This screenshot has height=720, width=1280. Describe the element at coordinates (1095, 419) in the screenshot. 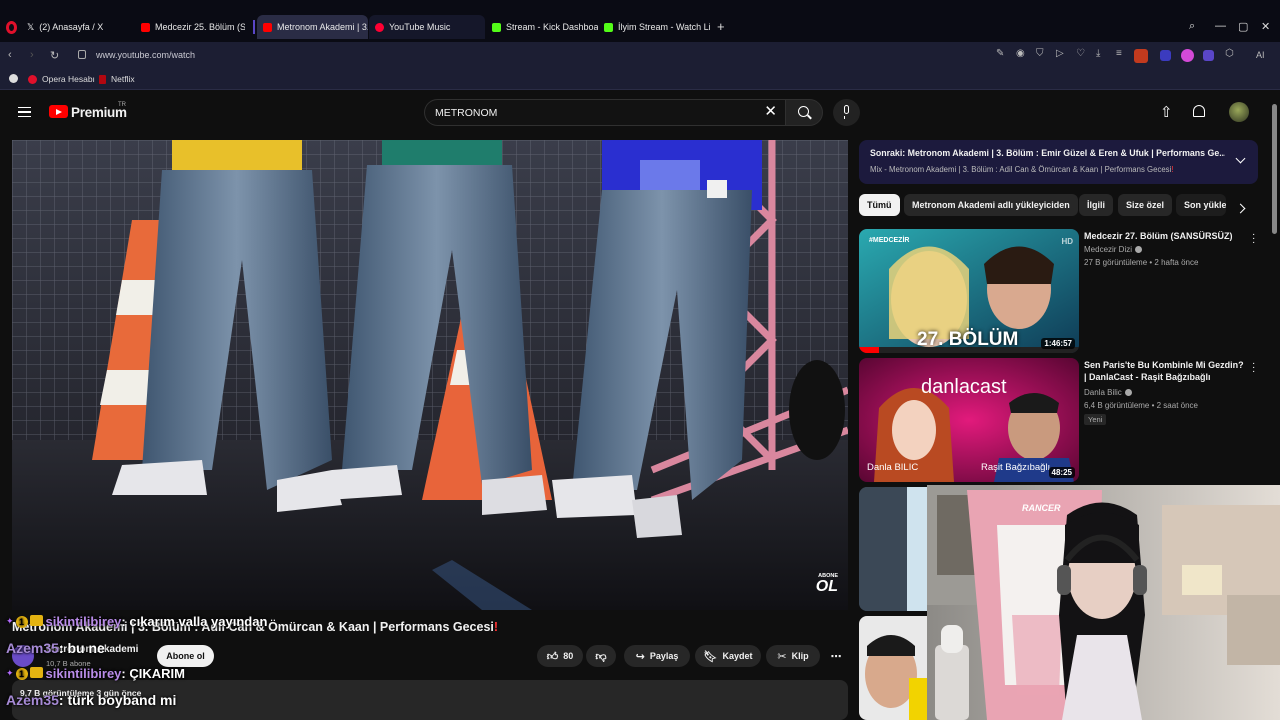

I see `new-badge: Yeni` at that location.